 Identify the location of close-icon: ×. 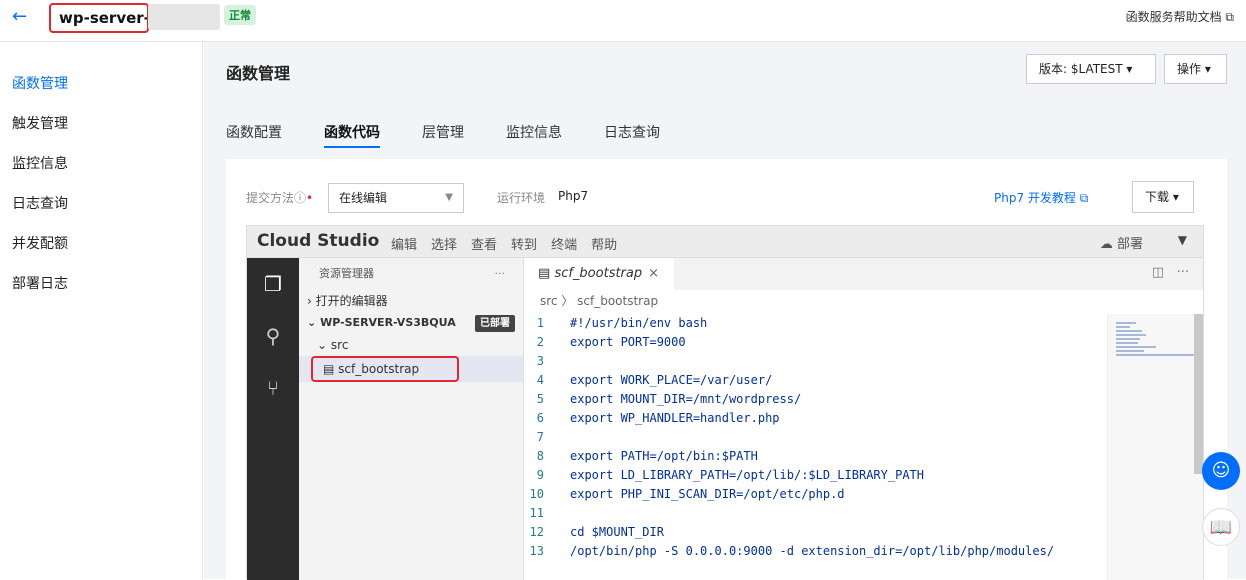
(653, 273).